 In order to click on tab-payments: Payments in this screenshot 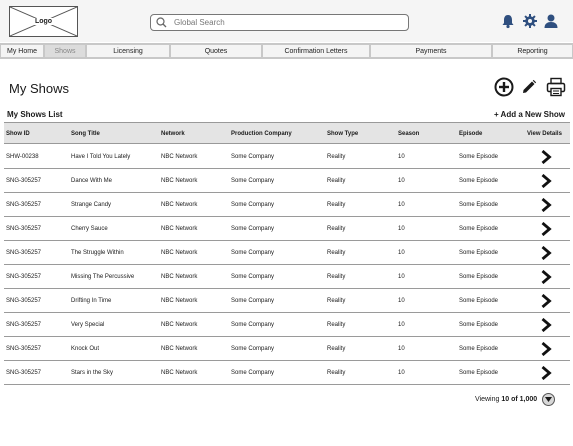, I will do `click(431, 51)`.